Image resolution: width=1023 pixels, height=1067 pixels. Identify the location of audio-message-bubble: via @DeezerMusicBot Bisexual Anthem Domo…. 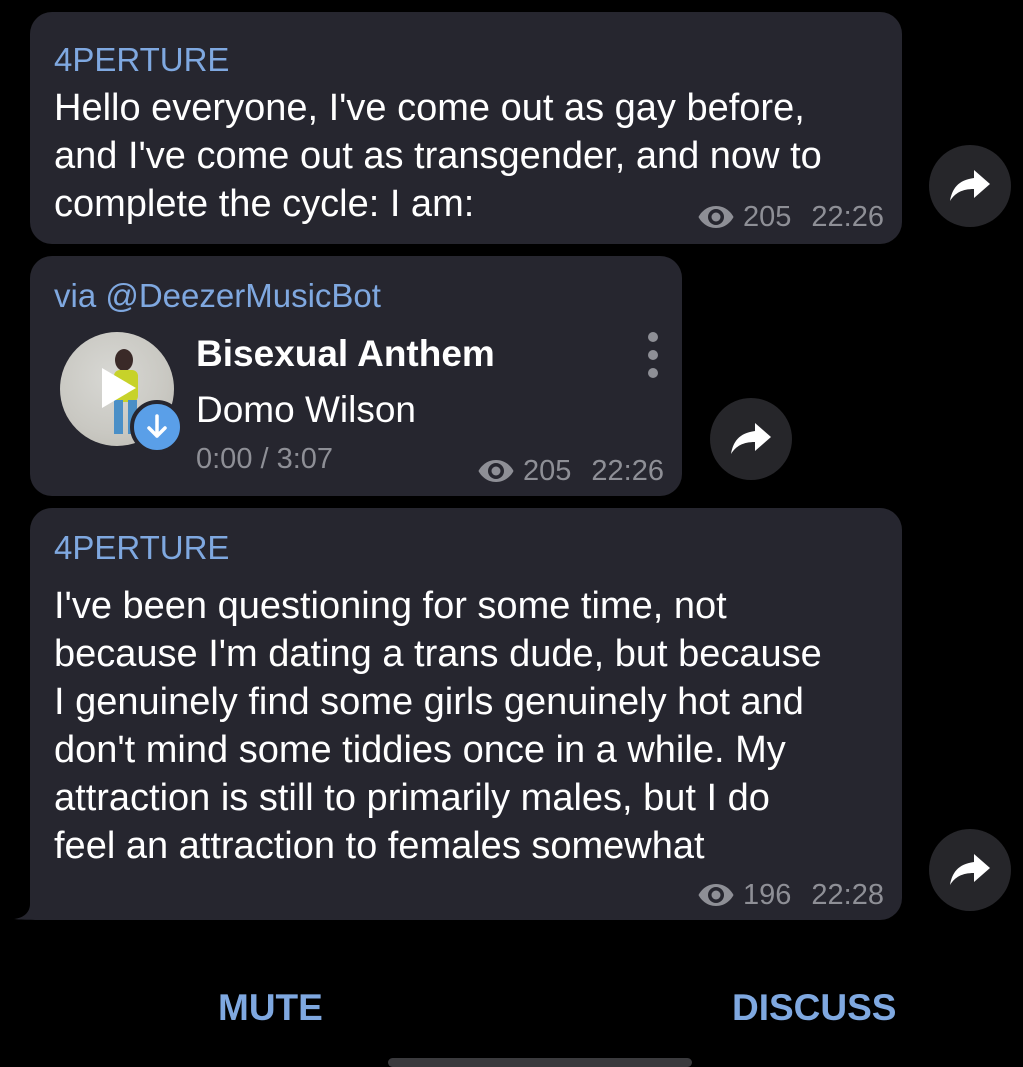
(356, 376).